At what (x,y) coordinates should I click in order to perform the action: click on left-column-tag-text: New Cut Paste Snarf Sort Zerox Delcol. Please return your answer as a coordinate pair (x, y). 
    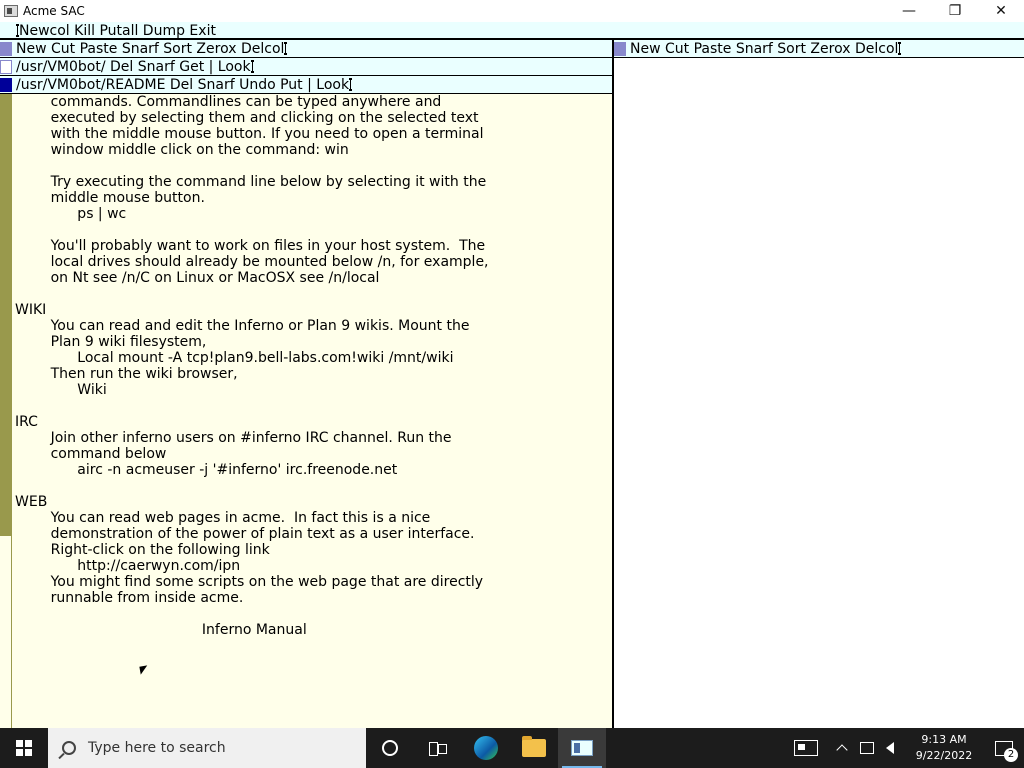
    Looking at the image, I should click on (150, 49).